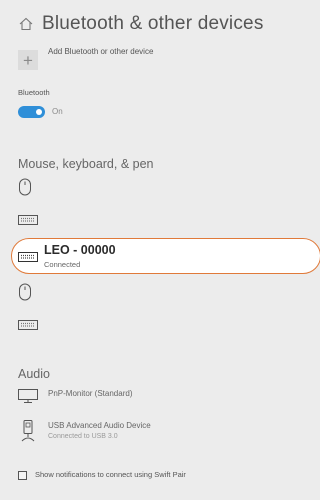  Describe the element at coordinates (99, 425) in the screenshot. I see `audio-device-name: USB Advanced Audio Device` at that location.